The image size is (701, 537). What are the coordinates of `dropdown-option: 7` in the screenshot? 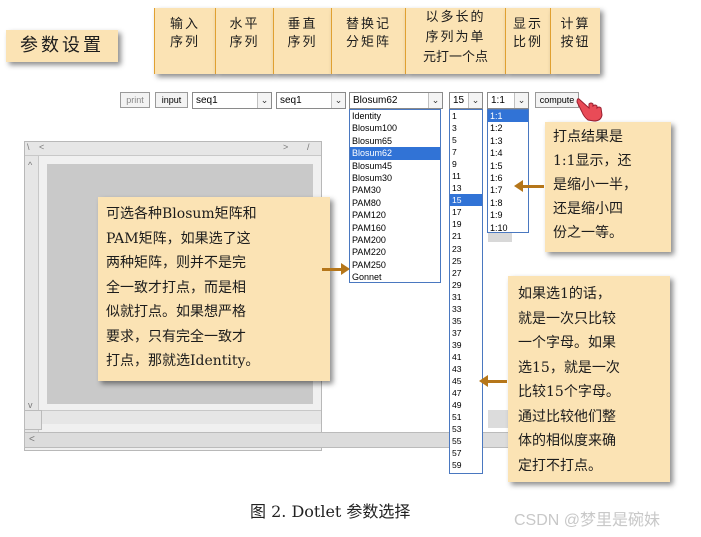 It's located at (466, 152).